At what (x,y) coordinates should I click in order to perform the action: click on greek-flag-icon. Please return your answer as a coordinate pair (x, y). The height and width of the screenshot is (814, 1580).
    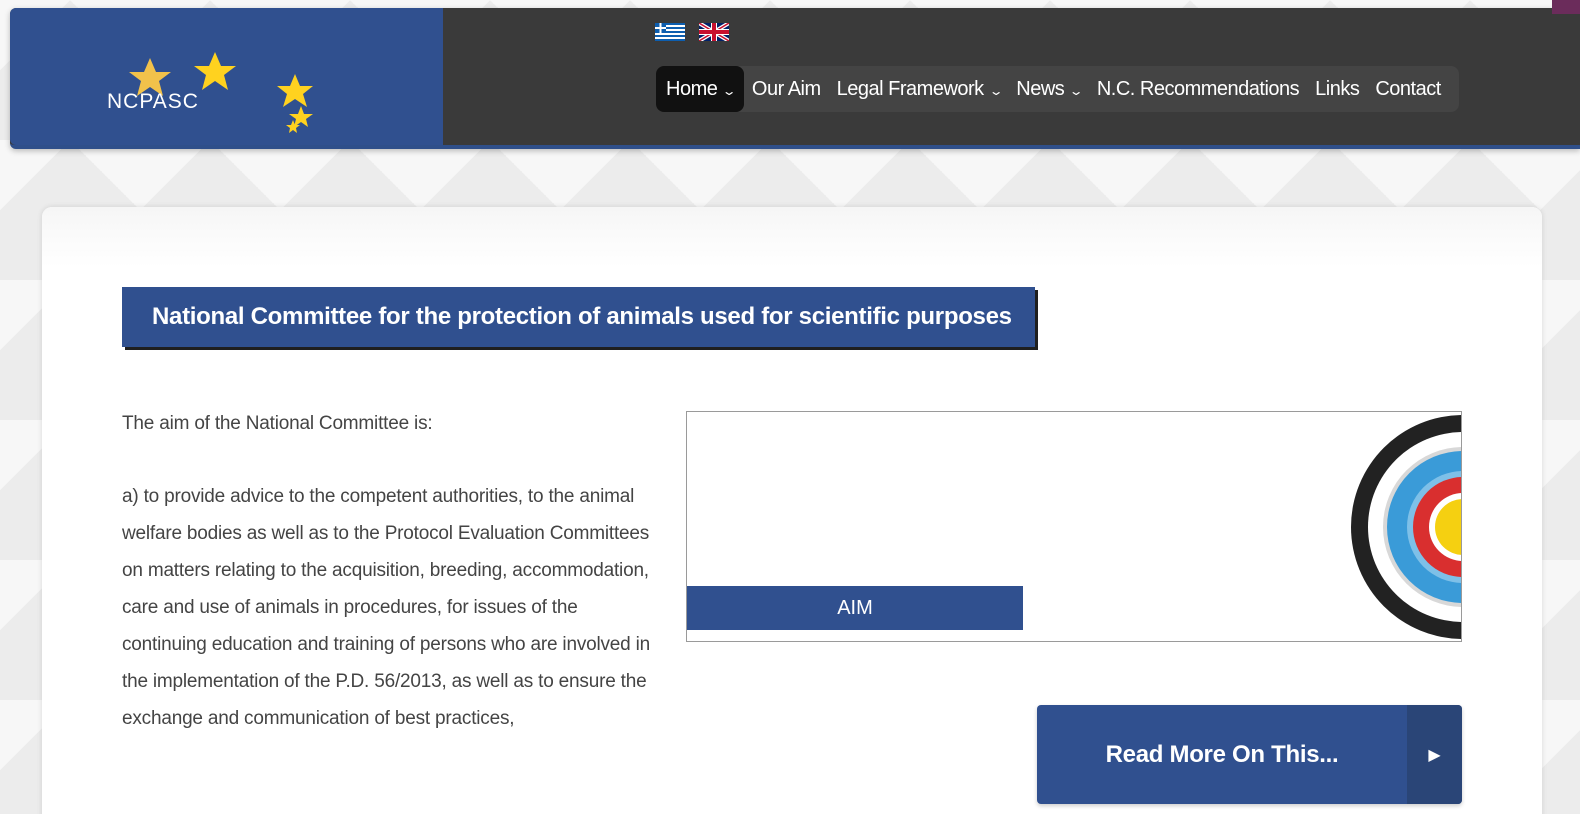
    Looking at the image, I should click on (670, 32).